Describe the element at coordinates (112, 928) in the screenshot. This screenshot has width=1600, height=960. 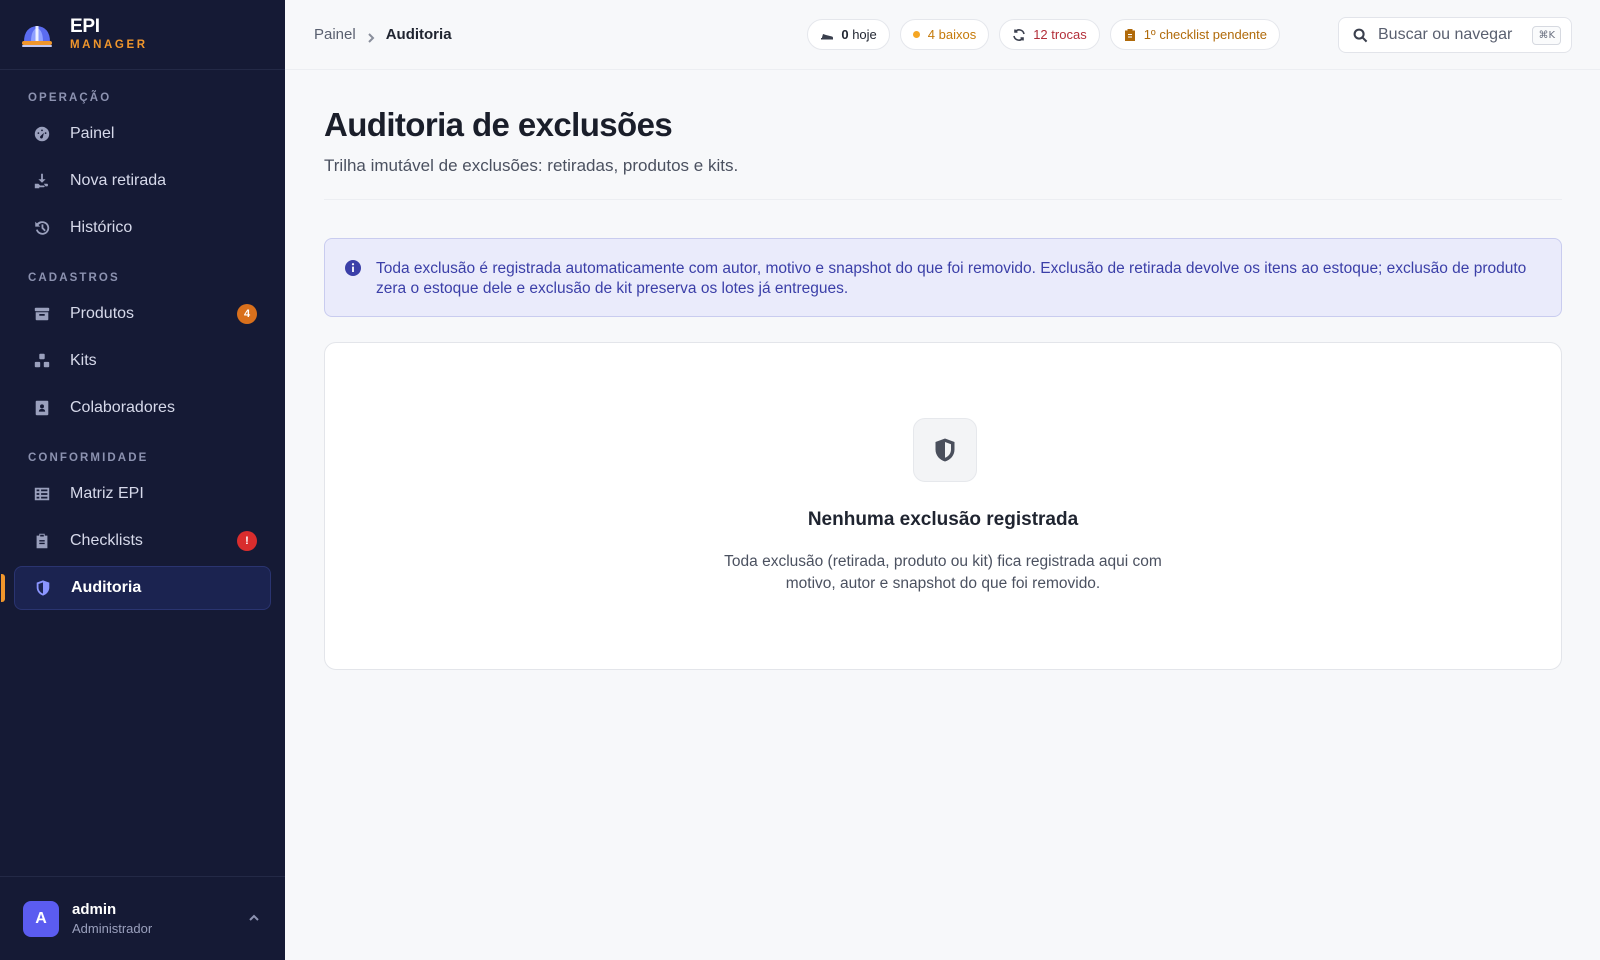
I see `user-role: Administrador` at that location.